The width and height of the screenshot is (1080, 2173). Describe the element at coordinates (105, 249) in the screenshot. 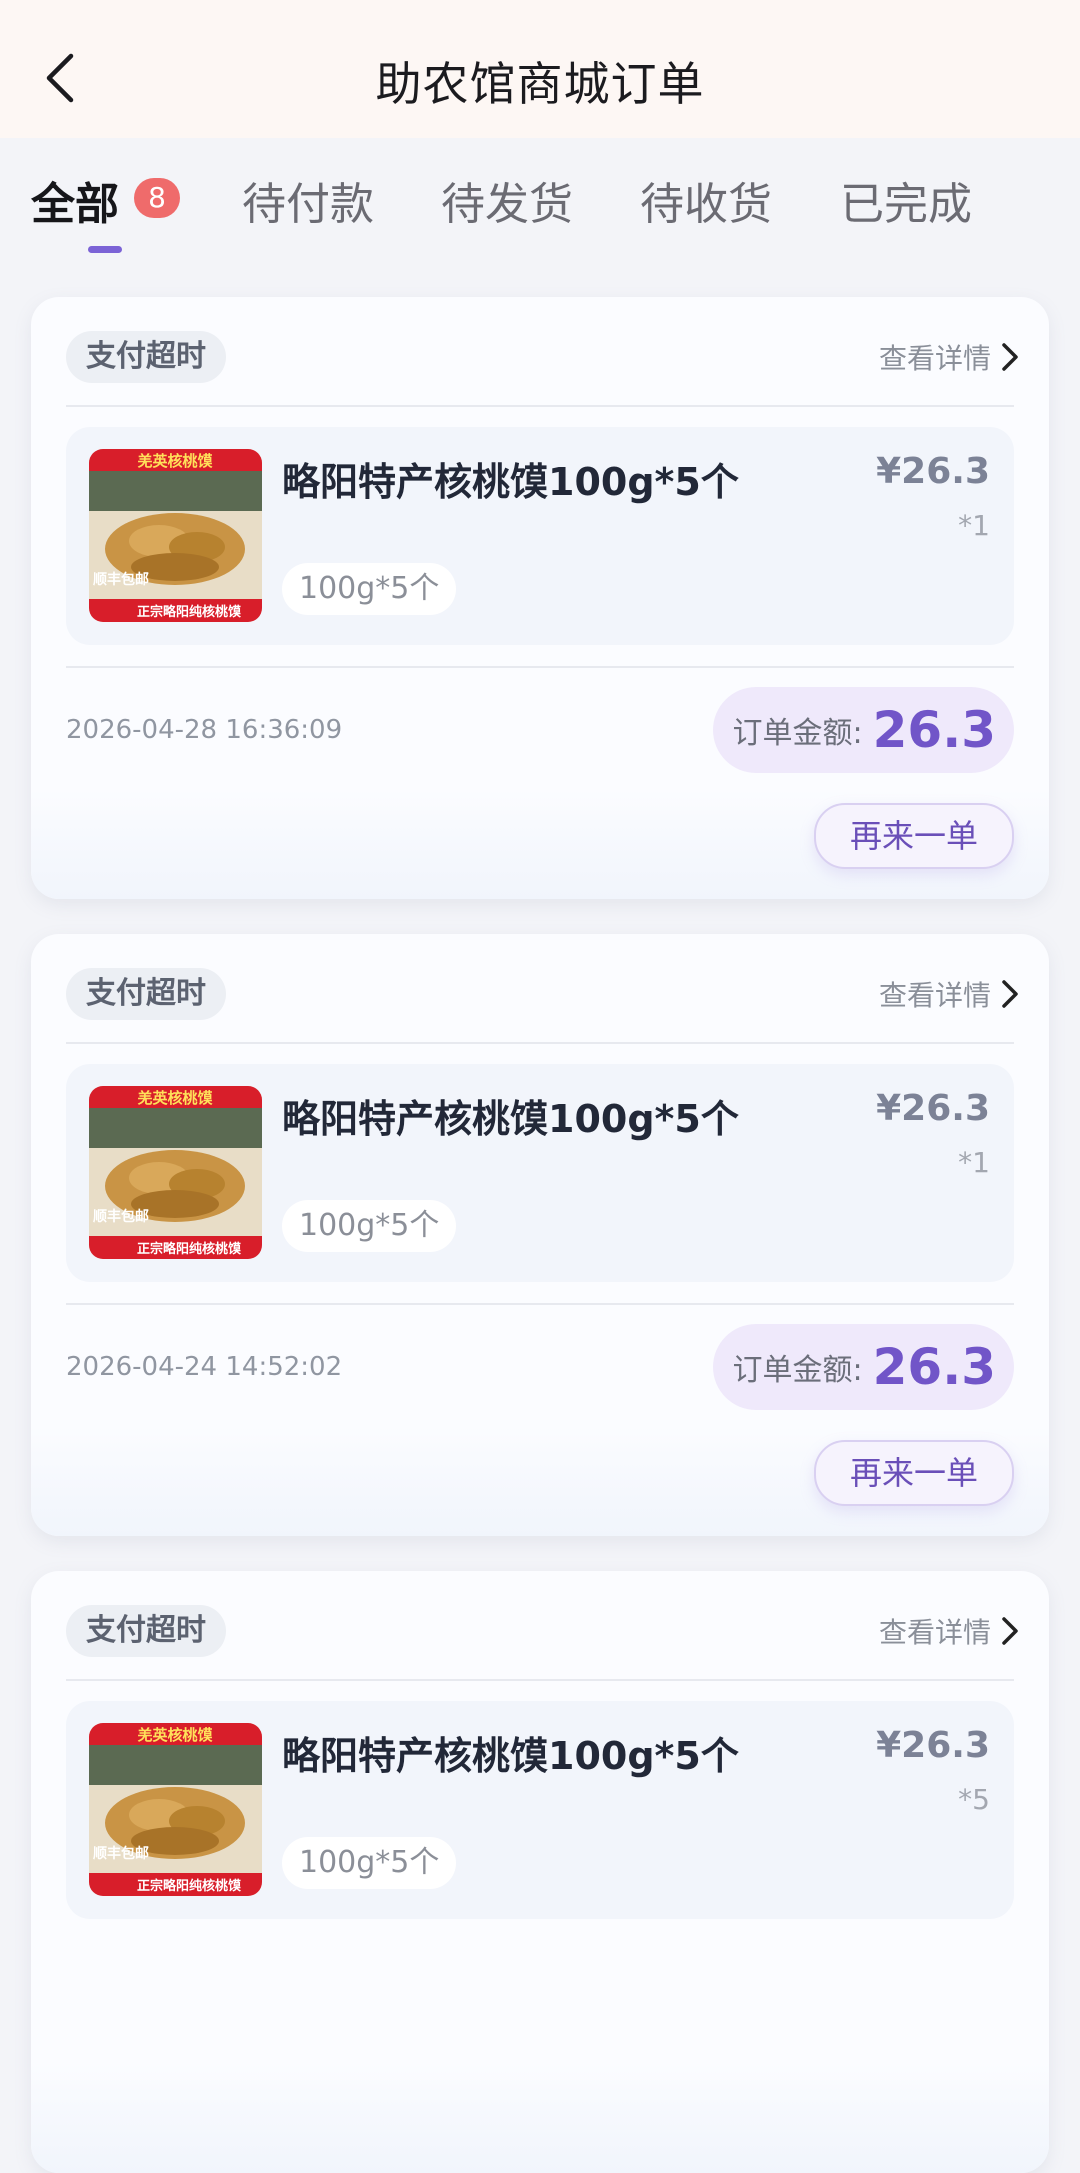

I see `active-tab-indicator` at that location.